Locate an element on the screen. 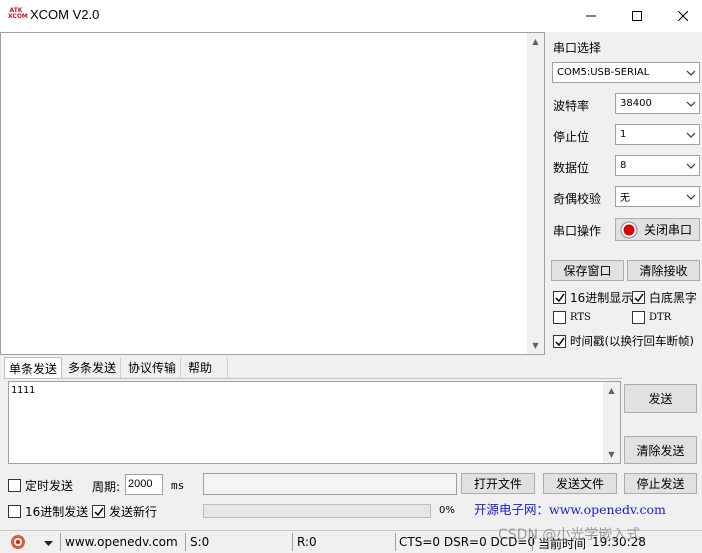 This screenshot has height=553, width=702. settings-gear-icon is located at coordinates (18, 543).